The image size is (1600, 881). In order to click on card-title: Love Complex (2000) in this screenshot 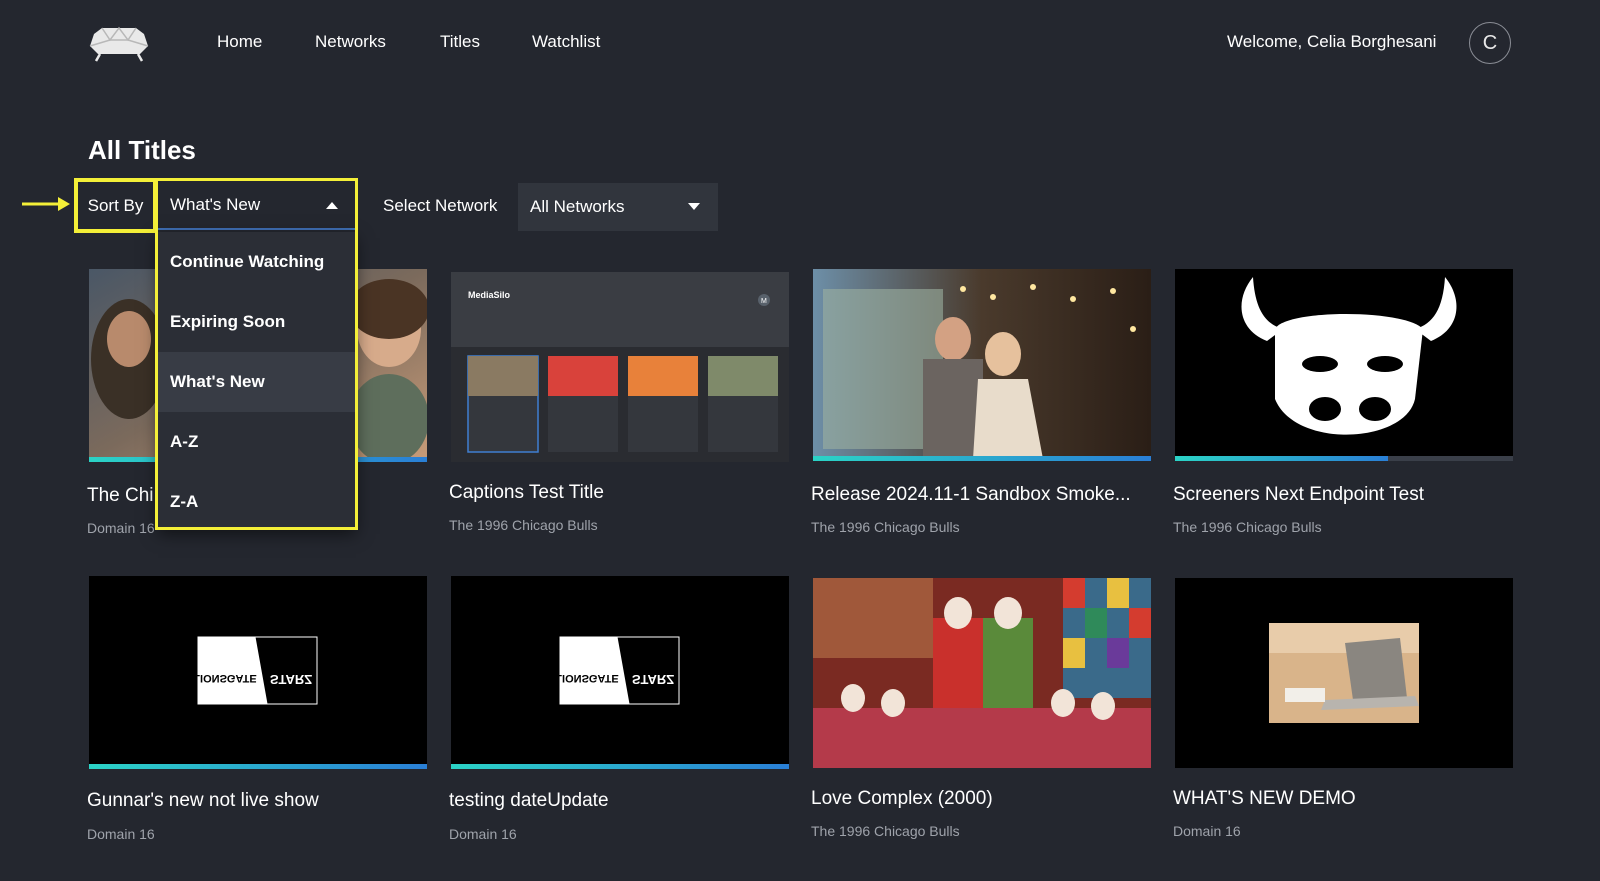, I will do `click(902, 799)`.